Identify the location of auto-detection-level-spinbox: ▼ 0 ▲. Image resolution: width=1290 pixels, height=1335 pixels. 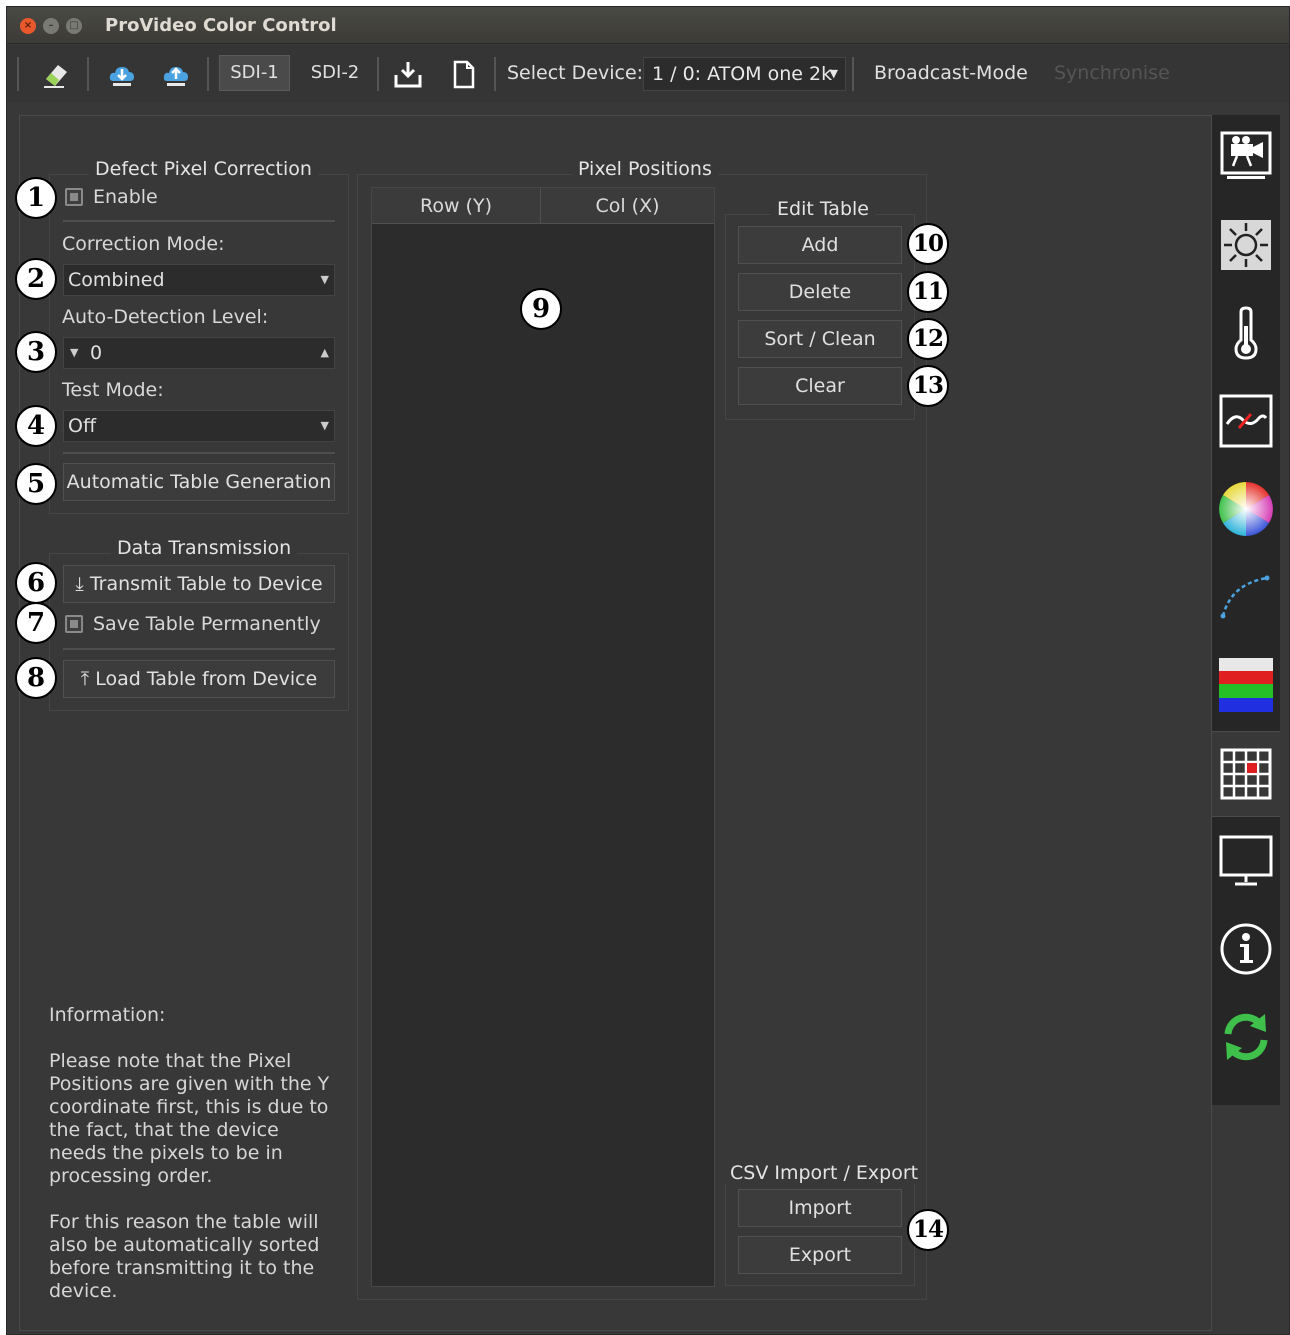
(199, 353).